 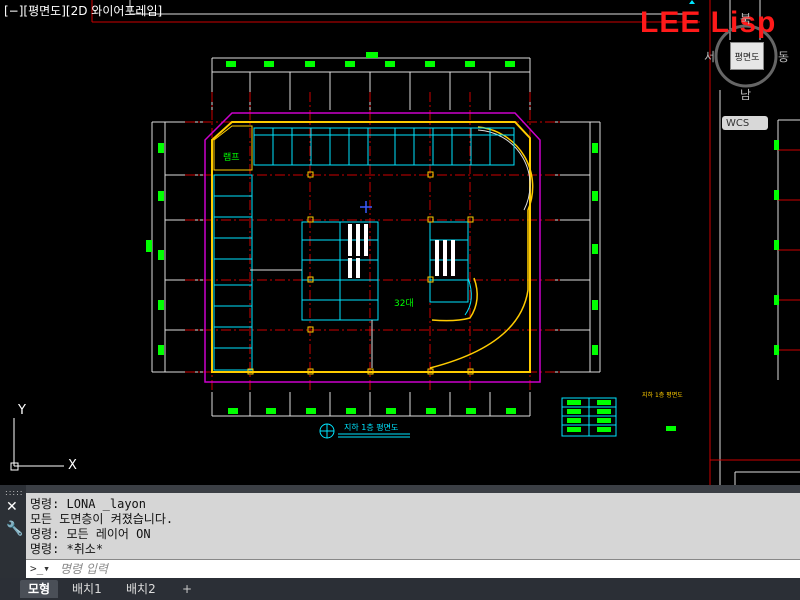 I want to click on viewcube-north: 북, so click(x=745, y=18).